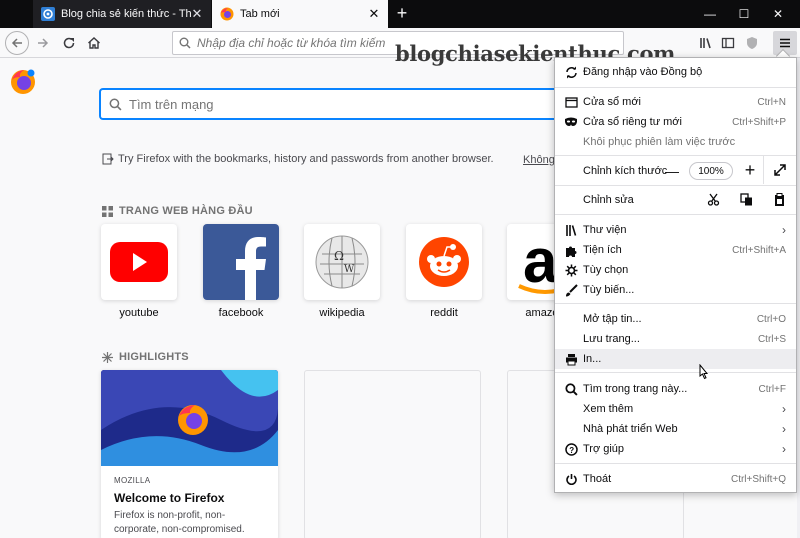 The image size is (800, 538). Describe the element at coordinates (713, 199) in the screenshot. I see `cut-button` at that location.